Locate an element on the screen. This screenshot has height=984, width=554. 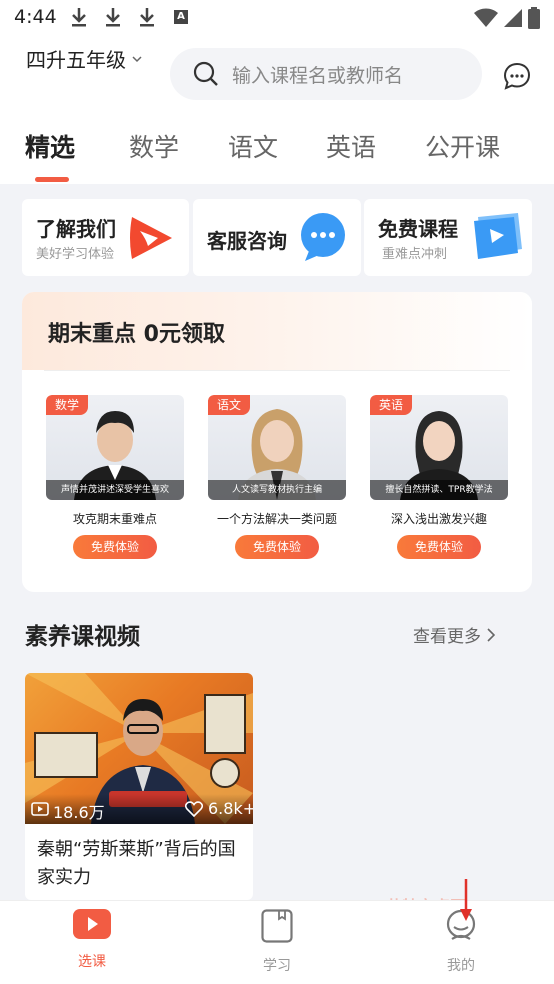
chevron-down-icon is located at coordinates (137, 58).